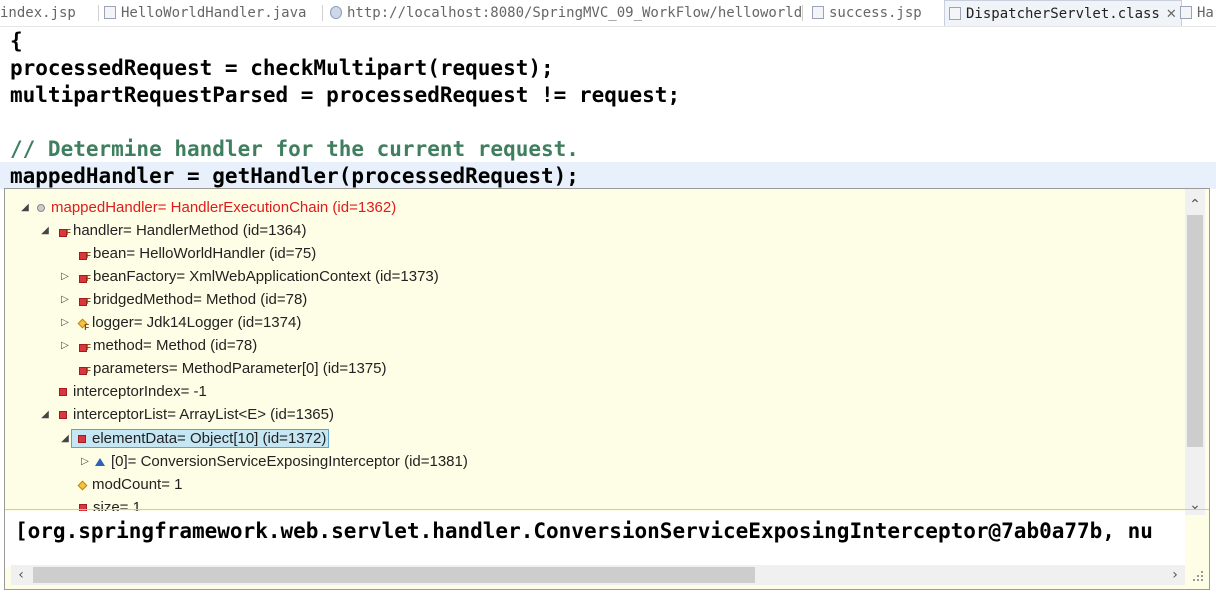  I want to click on tree-row-handler: ◢ handler= HandlerMethod (id=1364), so click(173, 231).